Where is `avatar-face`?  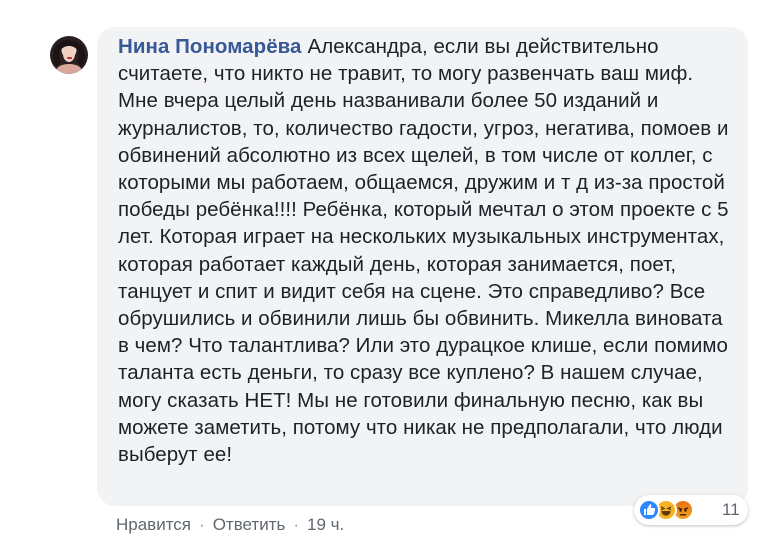
avatar-face is located at coordinates (69, 54).